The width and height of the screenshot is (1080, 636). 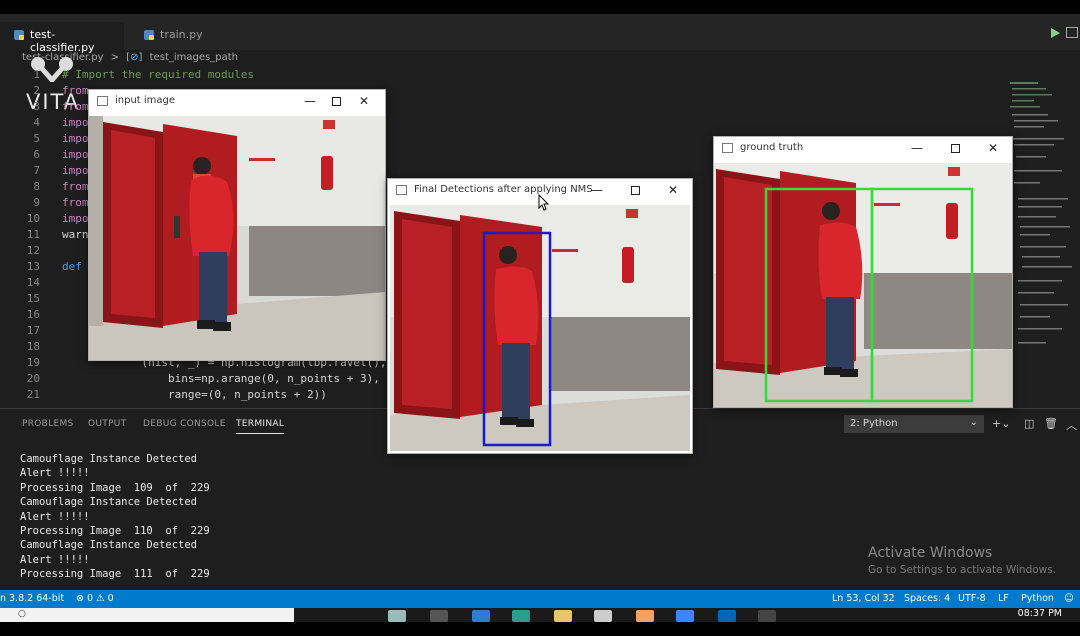 I want to click on split-terminal-icon: ◫, so click(x=1029, y=423).